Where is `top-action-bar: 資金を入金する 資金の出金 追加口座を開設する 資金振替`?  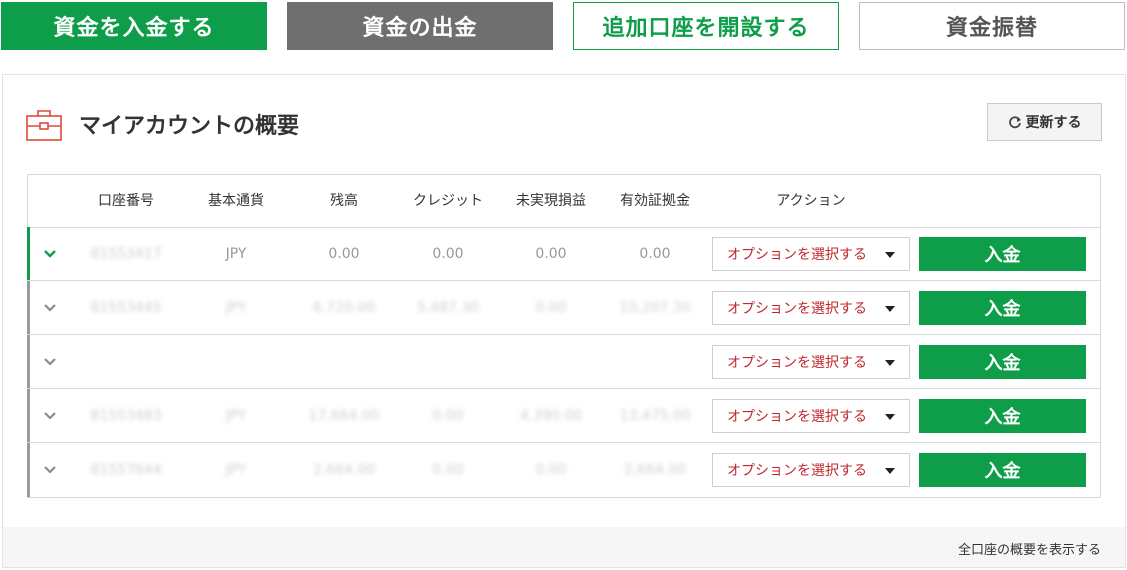
top-action-bar: 資金を入金する 資金の出金 追加口座を開設する 資金振替 is located at coordinates (563, 26).